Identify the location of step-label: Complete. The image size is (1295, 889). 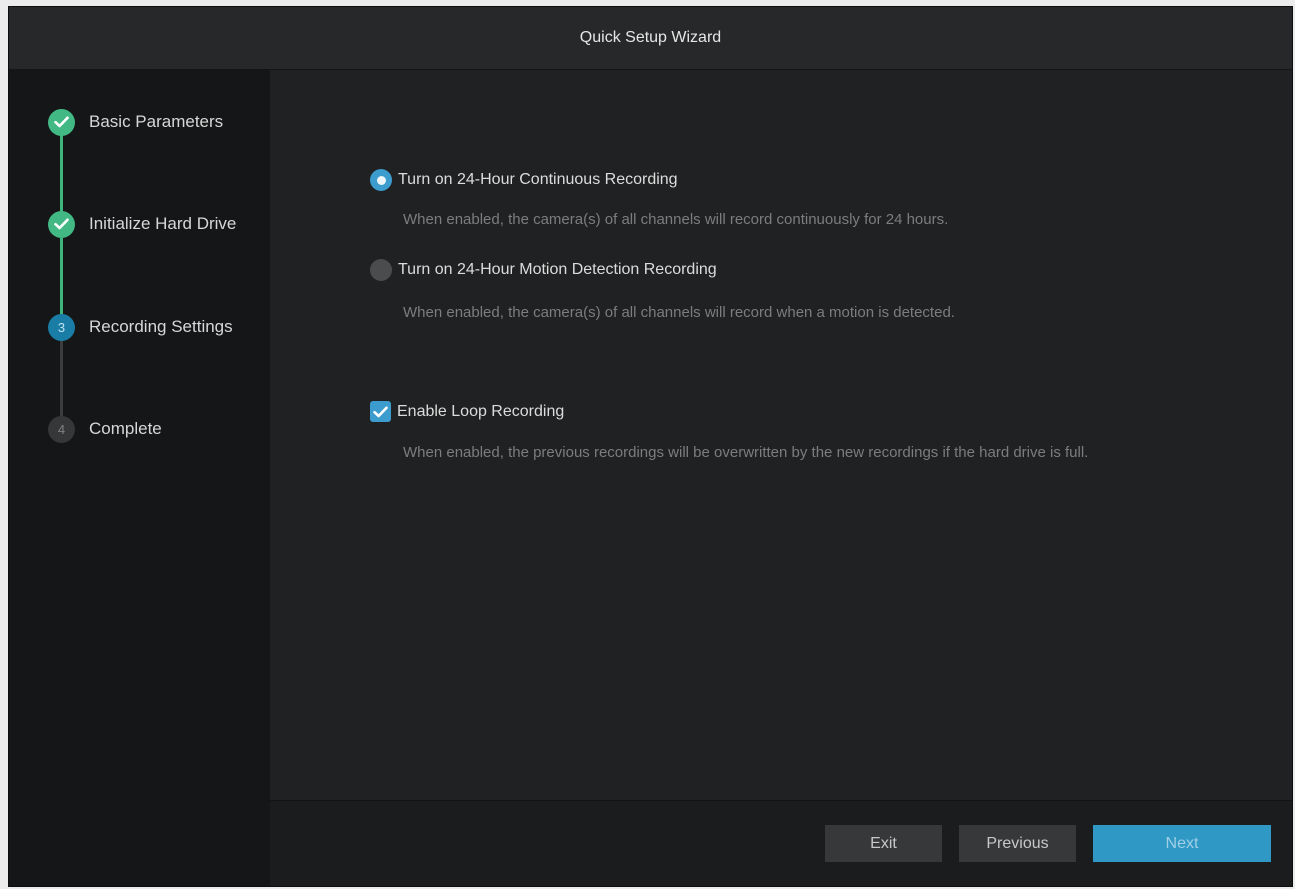
(125, 428).